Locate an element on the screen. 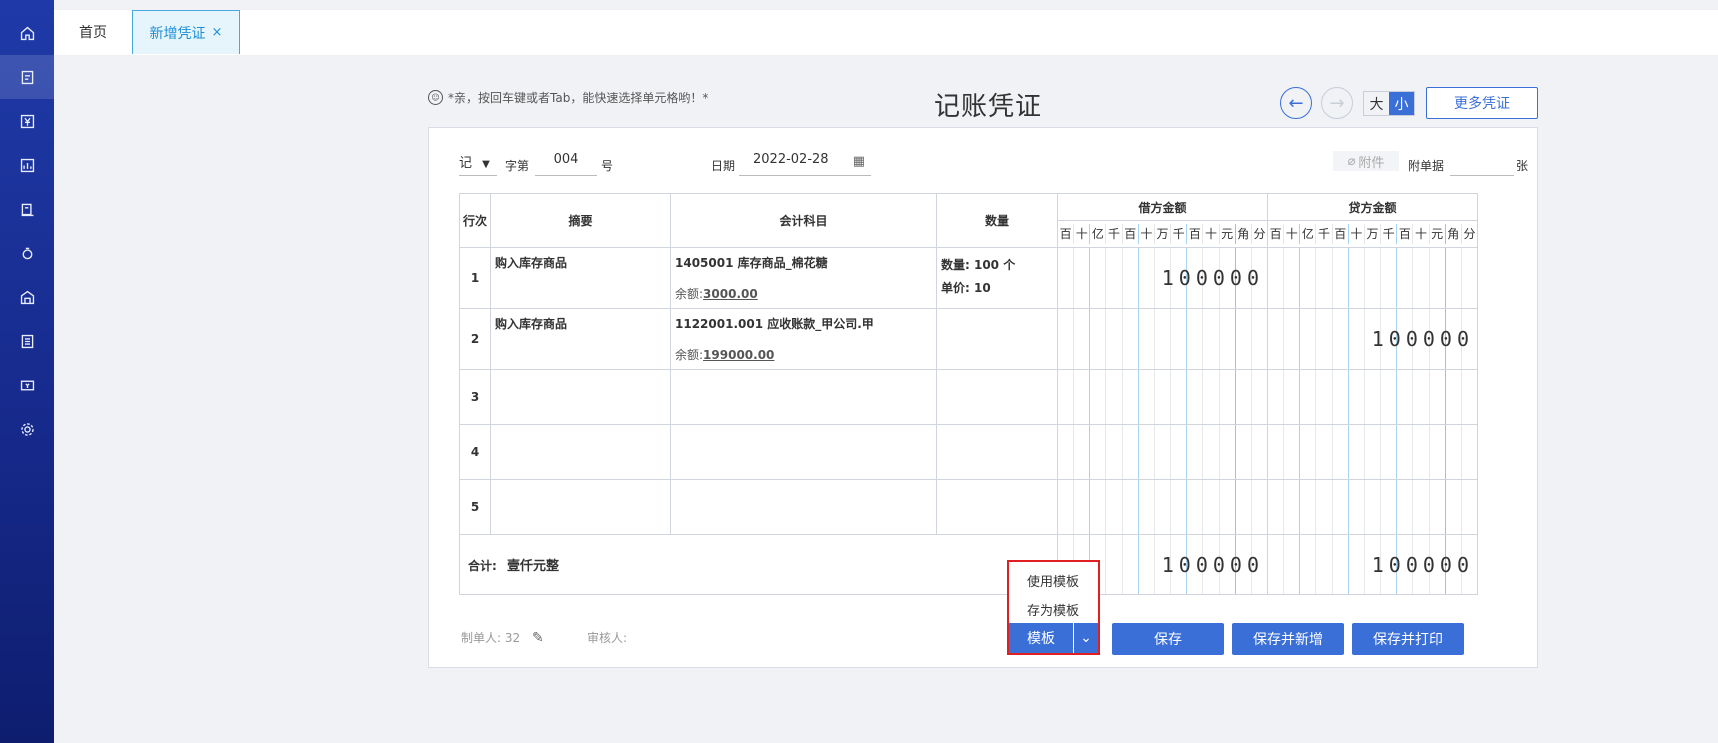 The width and height of the screenshot is (1718, 743). save-and-print-button: 保存并打印 is located at coordinates (1408, 639).